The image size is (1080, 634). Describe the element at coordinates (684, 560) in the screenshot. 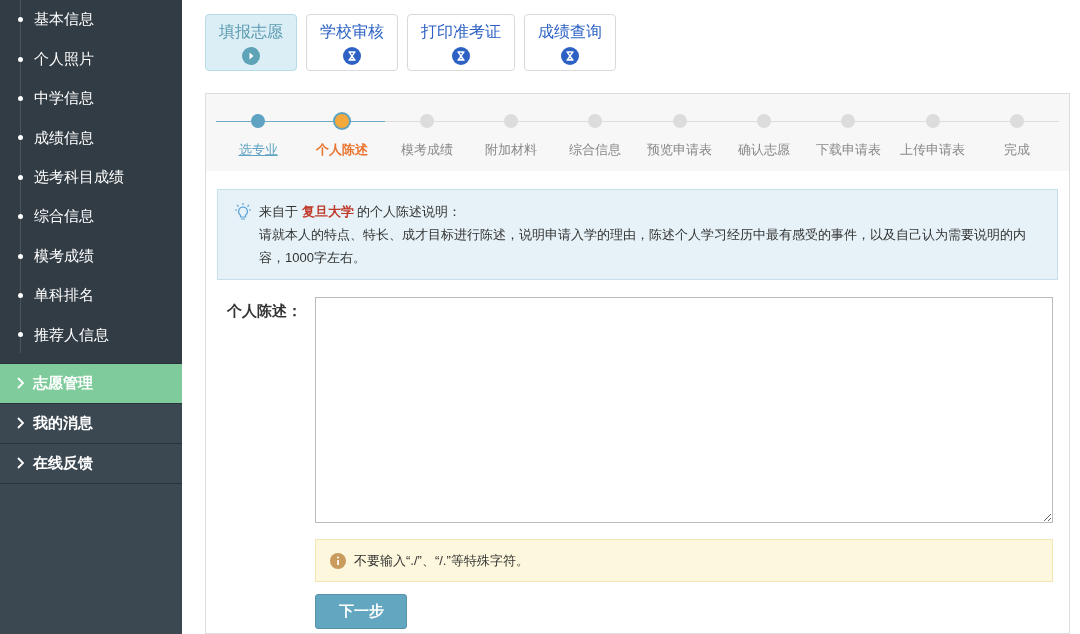

I see `hint-box: 不要输入“./”、“/.”等特殊字符。` at that location.